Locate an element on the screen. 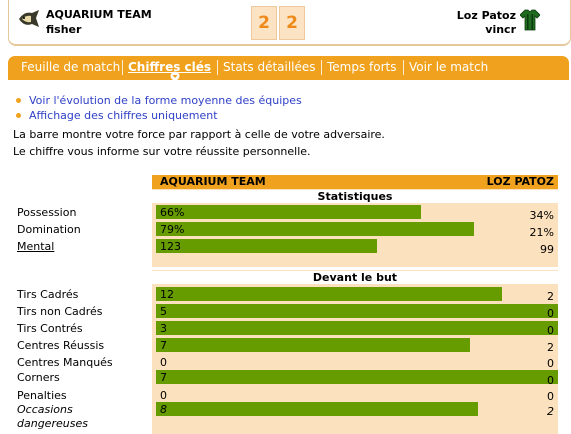 Image resolution: width=571 pixels, height=434 pixels. home-value-domination: 79% is located at coordinates (172, 229).